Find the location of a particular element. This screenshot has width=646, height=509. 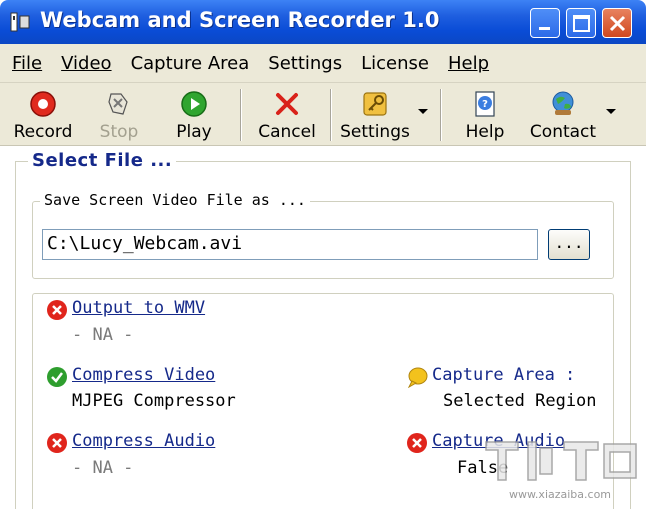

menu-file-label: File is located at coordinates (27, 63).